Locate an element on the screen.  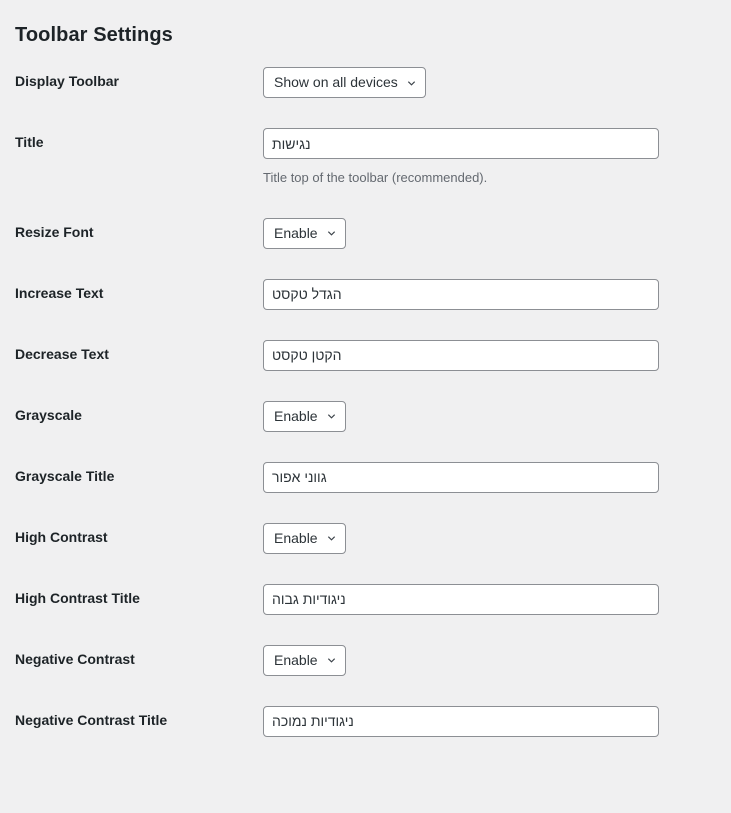
label-high_contrast_title: High Contrast Title is located at coordinates (77, 597).